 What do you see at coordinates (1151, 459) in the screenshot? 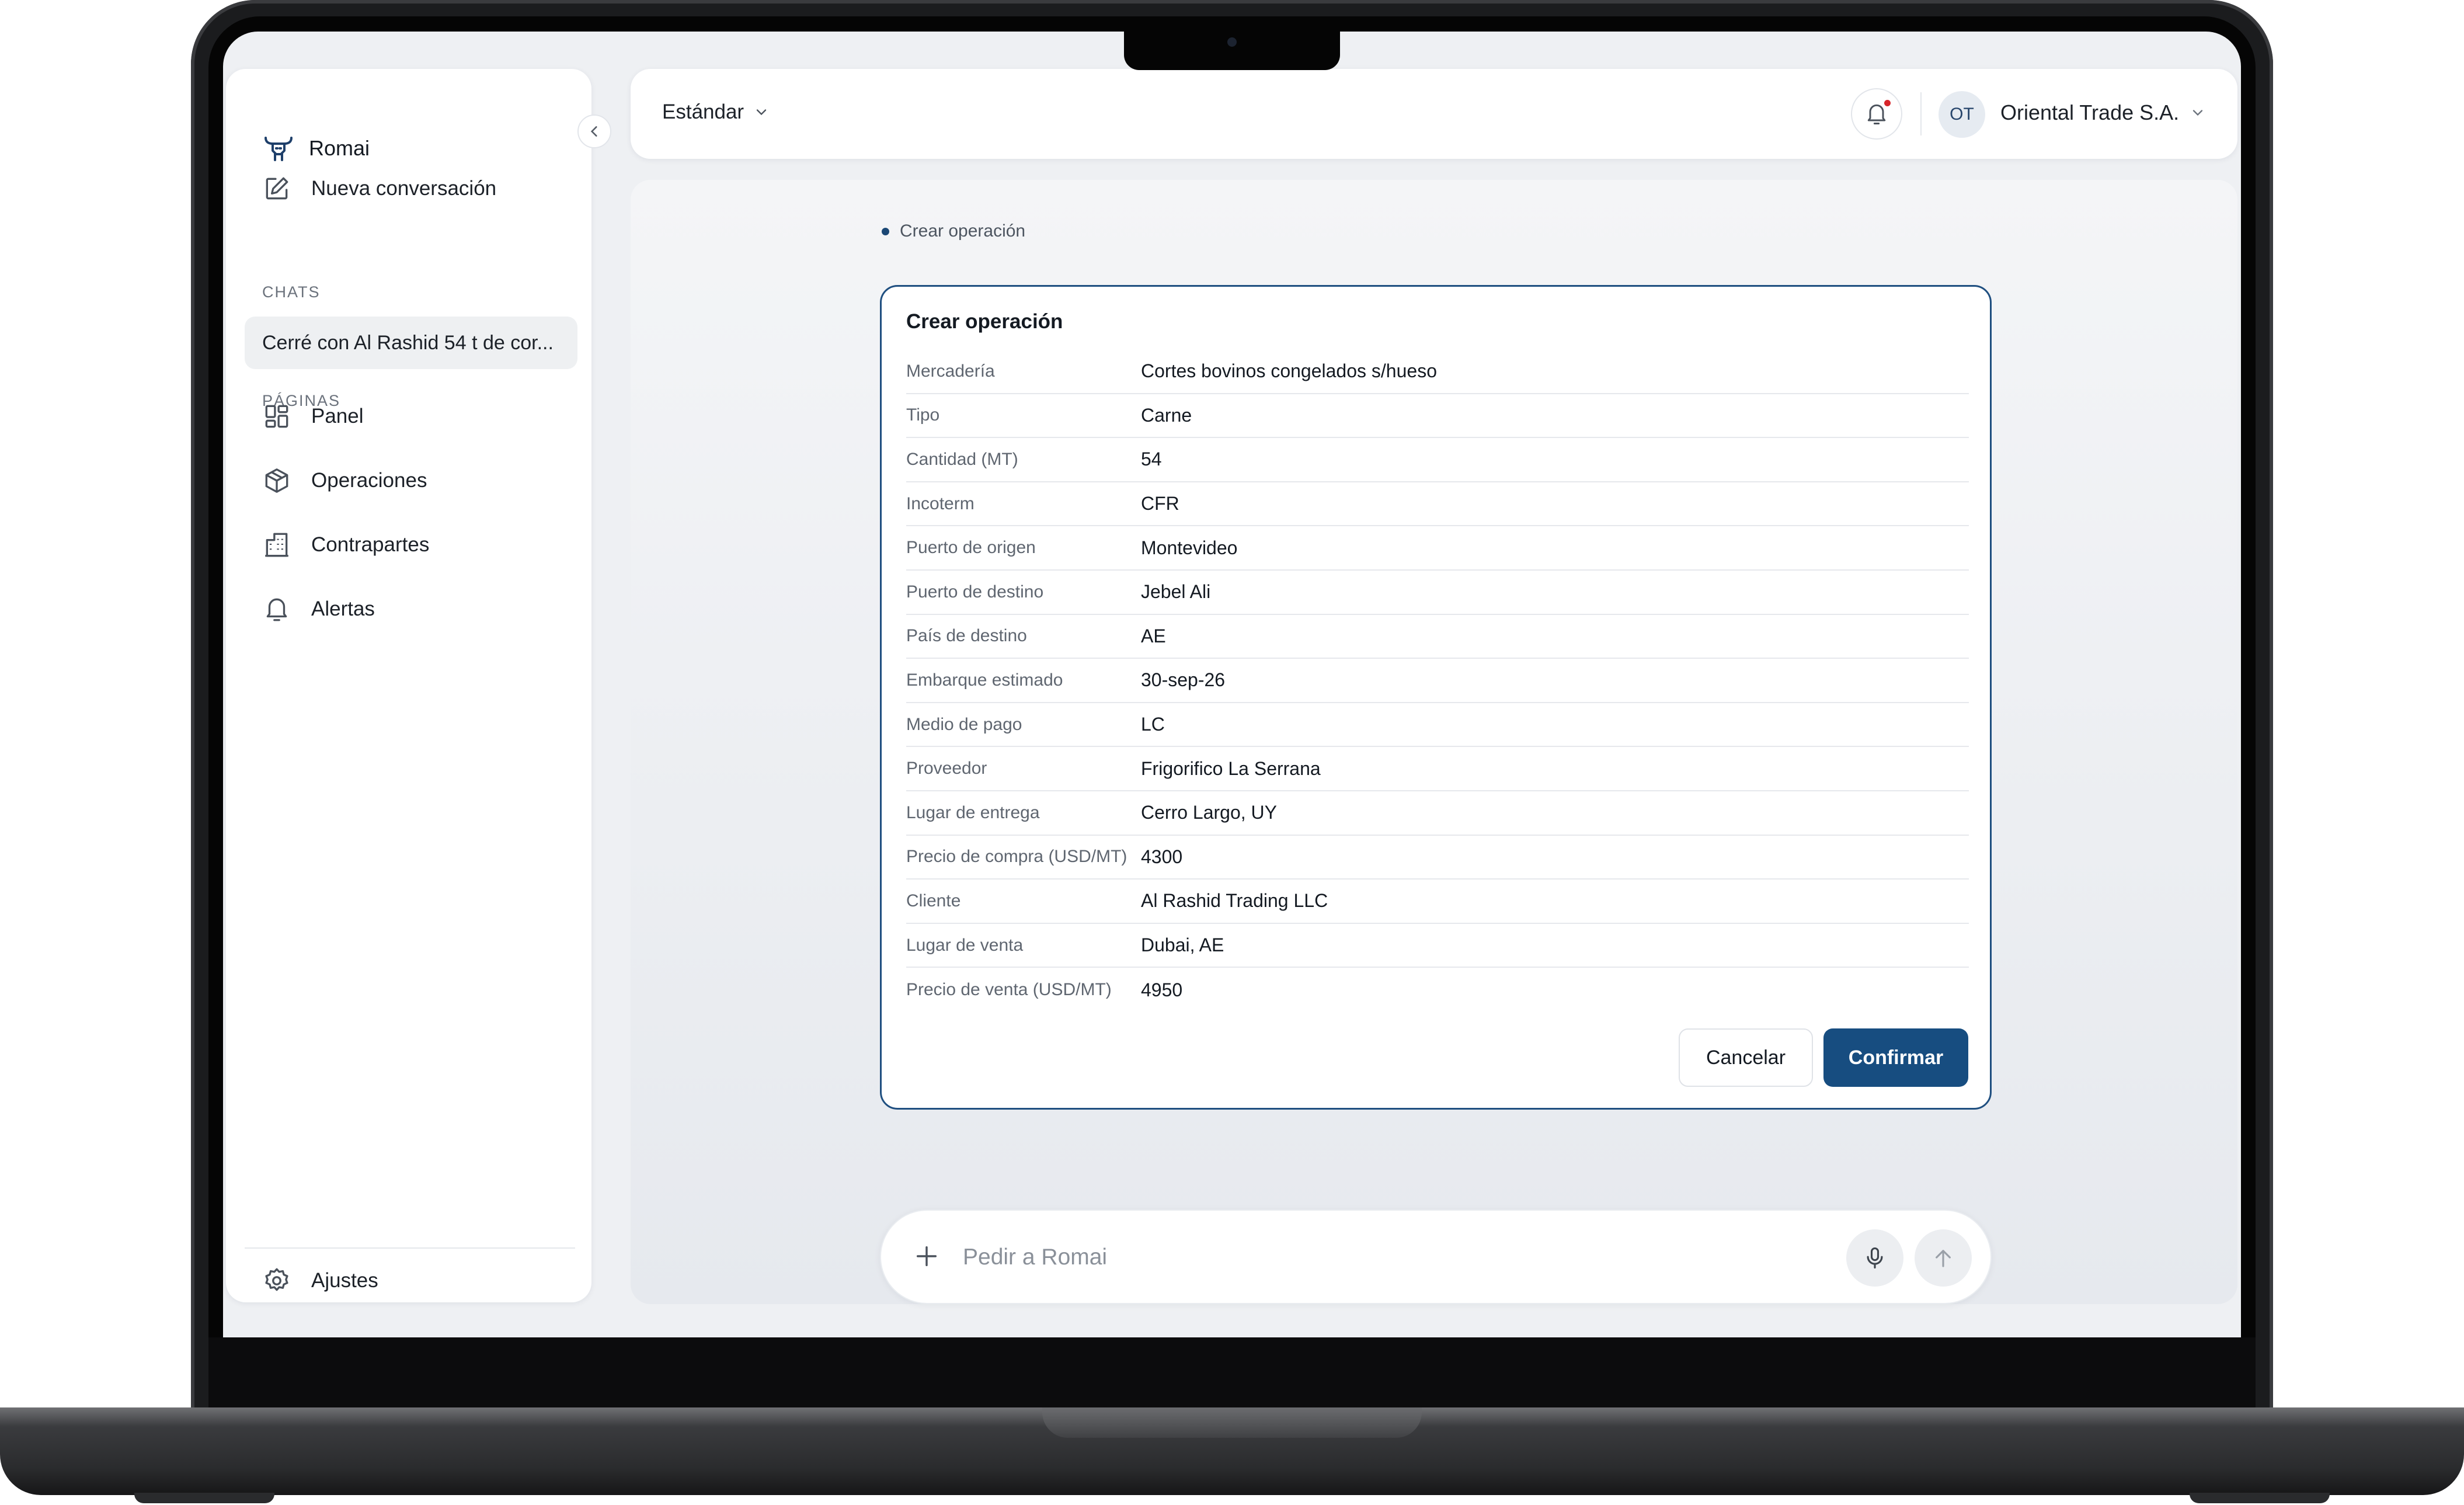
I see `field-value: 54` at bounding box center [1151, 459].